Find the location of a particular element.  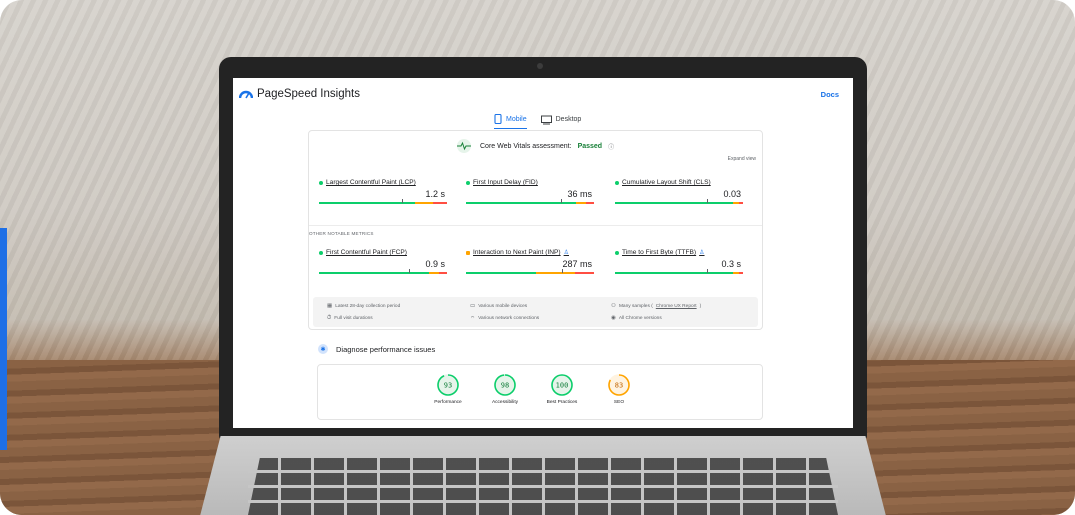

score-seo: 83 SEO is located at coordinates (619, 389).